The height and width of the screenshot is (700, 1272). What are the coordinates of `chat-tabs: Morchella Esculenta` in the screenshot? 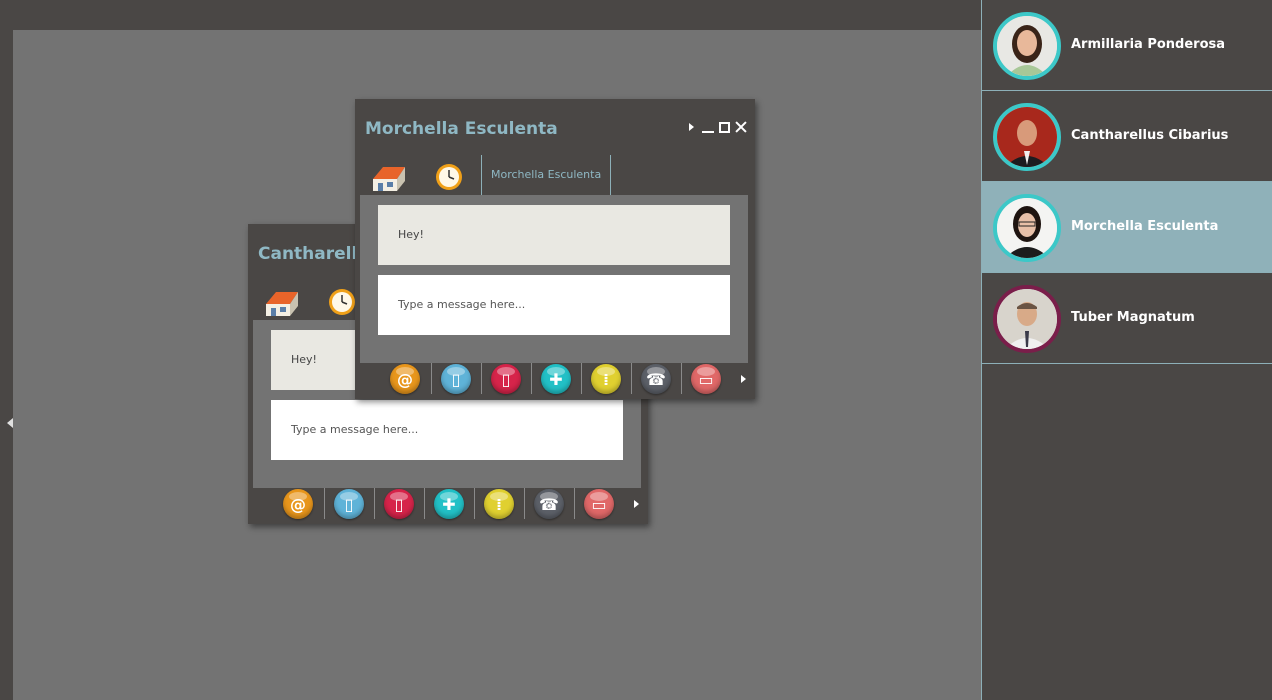 It's located at (555, 175).